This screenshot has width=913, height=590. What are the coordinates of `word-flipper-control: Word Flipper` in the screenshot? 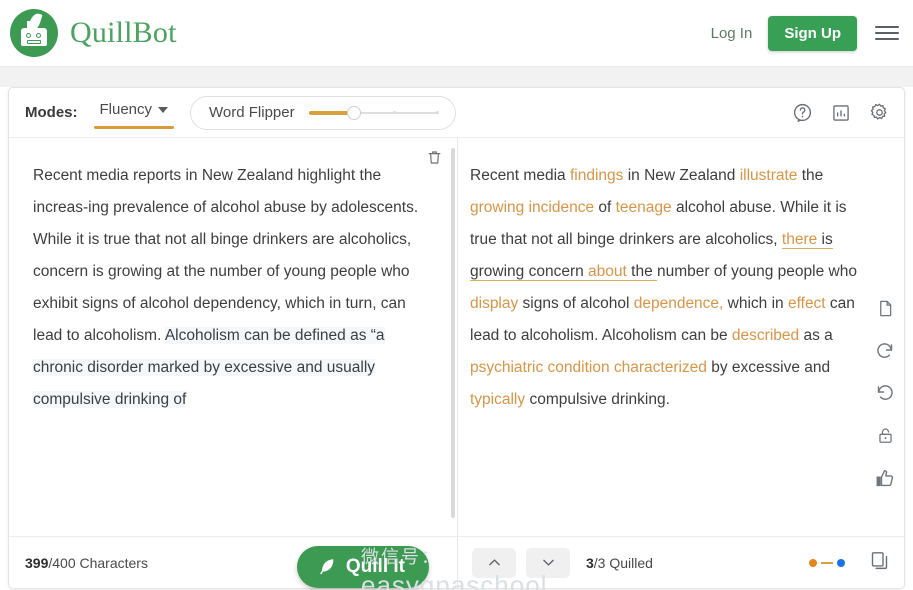 It's located at (323, 112).